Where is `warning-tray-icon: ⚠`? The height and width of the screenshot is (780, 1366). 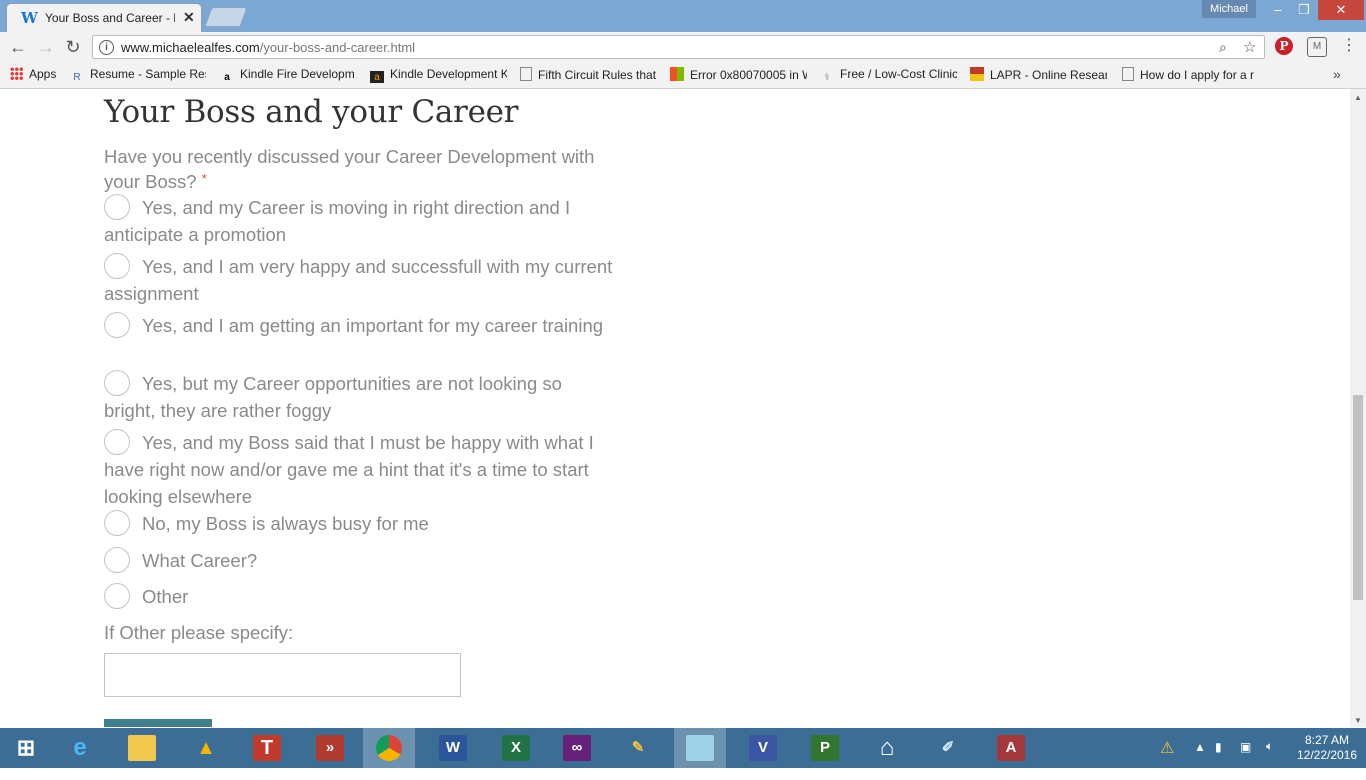
warning-tray-icon: ⚠ is located at coordinates (1167, 758).